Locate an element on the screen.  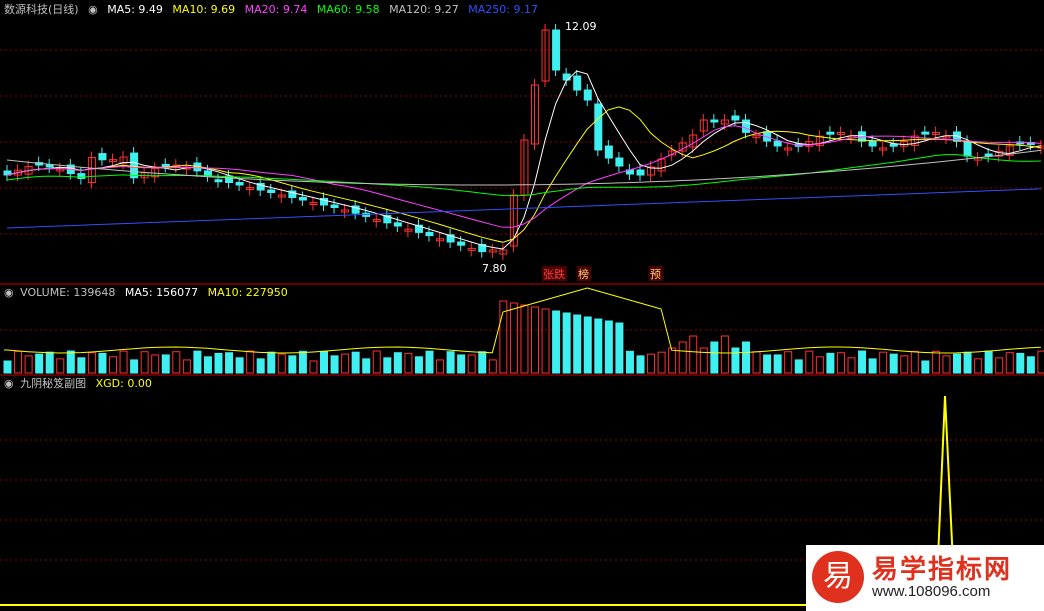
ma120-value: MA120: 9.27 is located at coordinates (424, 9).